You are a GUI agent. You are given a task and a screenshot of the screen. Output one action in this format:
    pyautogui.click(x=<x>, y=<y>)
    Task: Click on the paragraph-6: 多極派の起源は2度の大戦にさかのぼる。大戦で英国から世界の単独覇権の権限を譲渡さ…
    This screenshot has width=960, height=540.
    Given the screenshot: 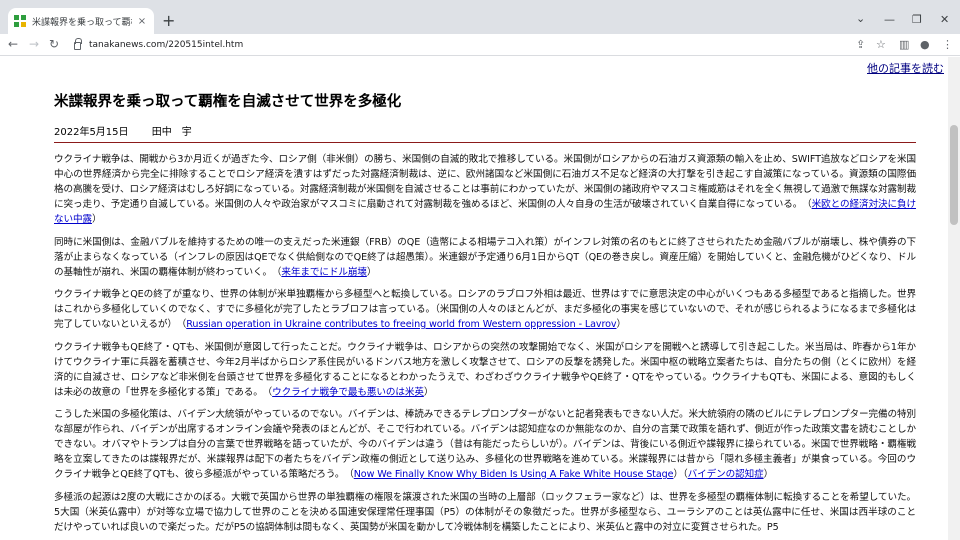 What is the action you would take?
    pyautogui.click(x=485, y=512)
    